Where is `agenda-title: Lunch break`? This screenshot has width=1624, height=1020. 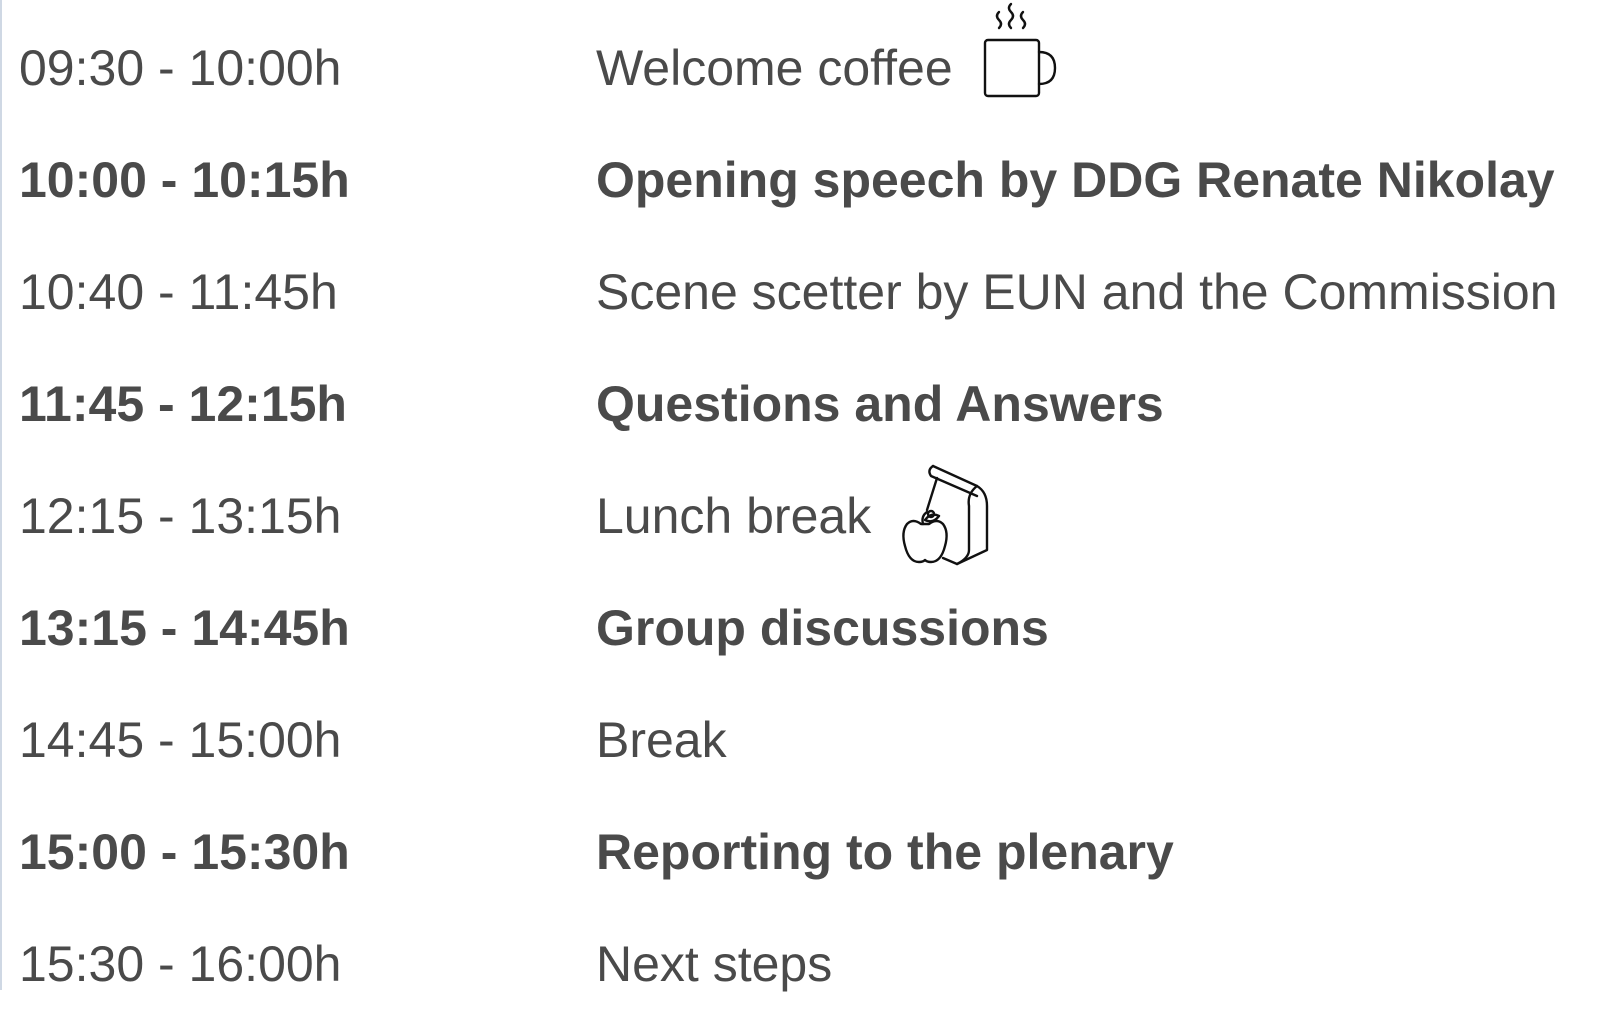
agenda-title: Lunch break is located at coordinates (734, 516).